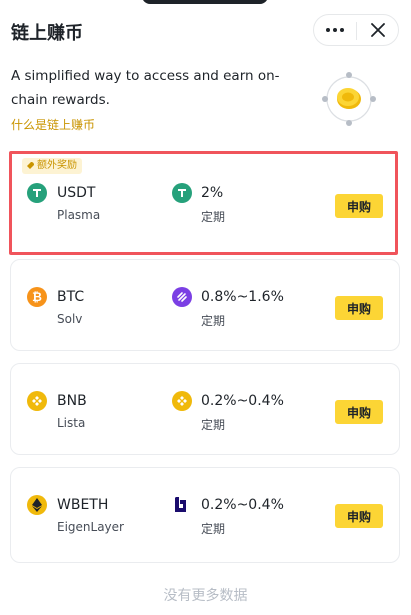  I want to click on eigenlayer-icon, so click(180, 504).